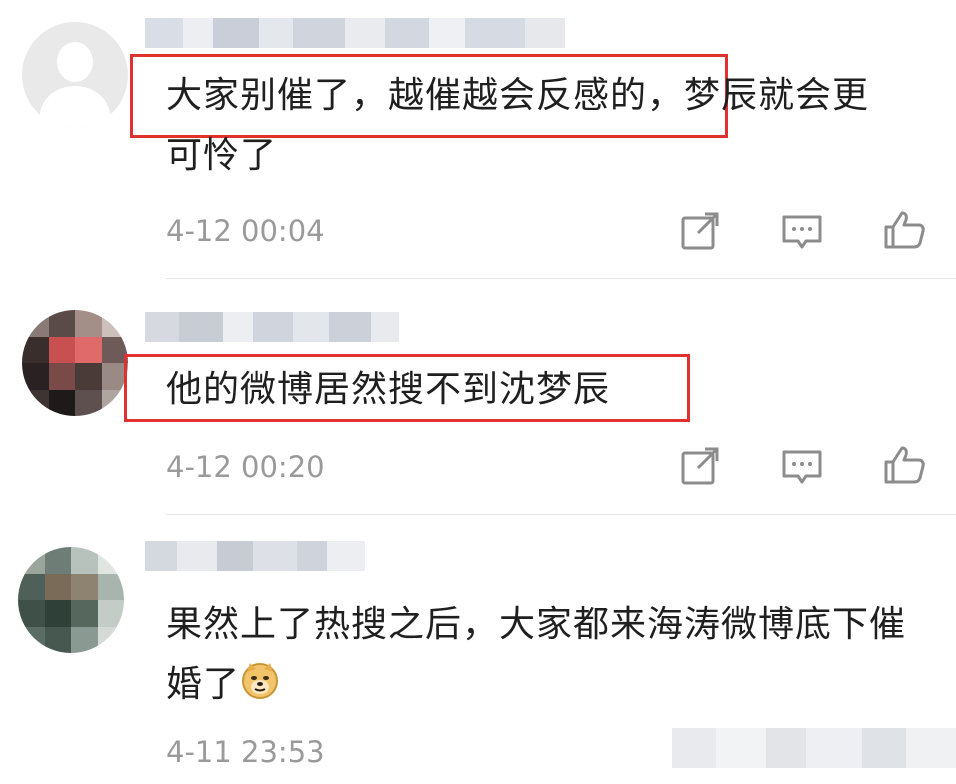  Describe the element at coordinates (245, 467) in the screenshot. I see `comment-timestamp: 4-12 00:20` at that location.